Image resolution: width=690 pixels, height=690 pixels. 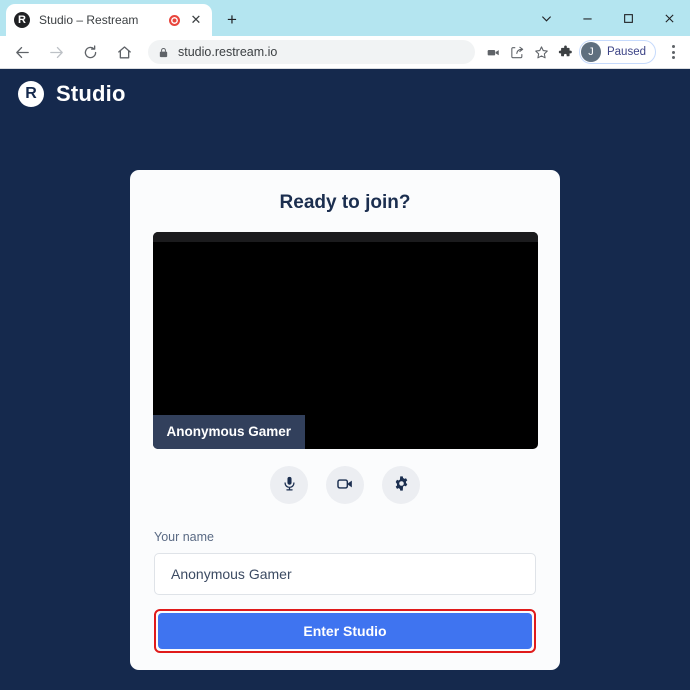 I want to click on microphone-icon, so click(x=289, y=485).